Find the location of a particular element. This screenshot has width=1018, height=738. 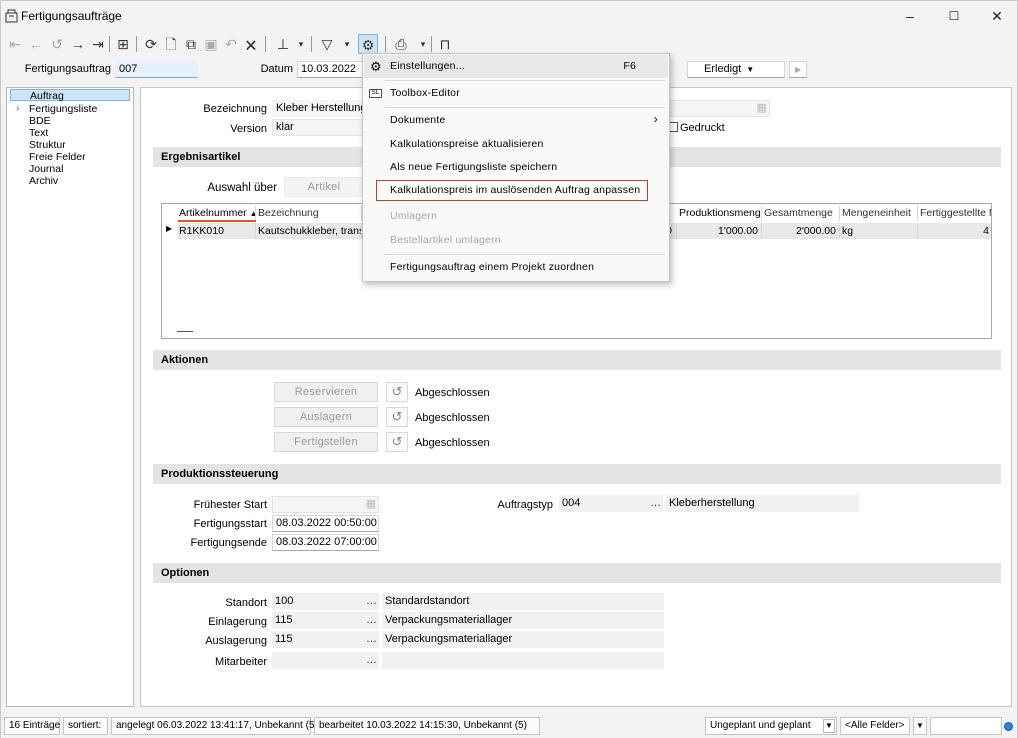

menu-item-einstellungen: ⚙ Einstellungen... F6 is located at coordinates (516, 66).